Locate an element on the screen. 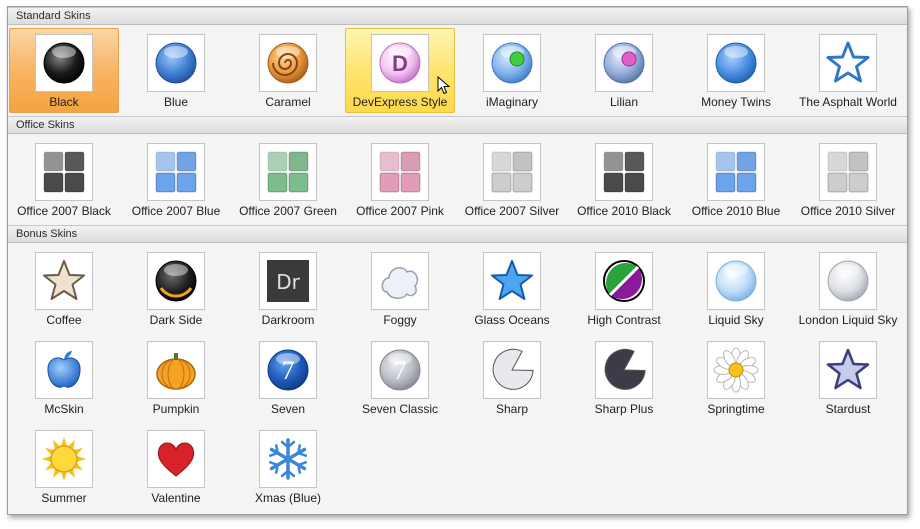 Image resolution: width=920 pixels, height=529 pixels. skin-item-label: Pumpkin is located at coordinates (176, 409).